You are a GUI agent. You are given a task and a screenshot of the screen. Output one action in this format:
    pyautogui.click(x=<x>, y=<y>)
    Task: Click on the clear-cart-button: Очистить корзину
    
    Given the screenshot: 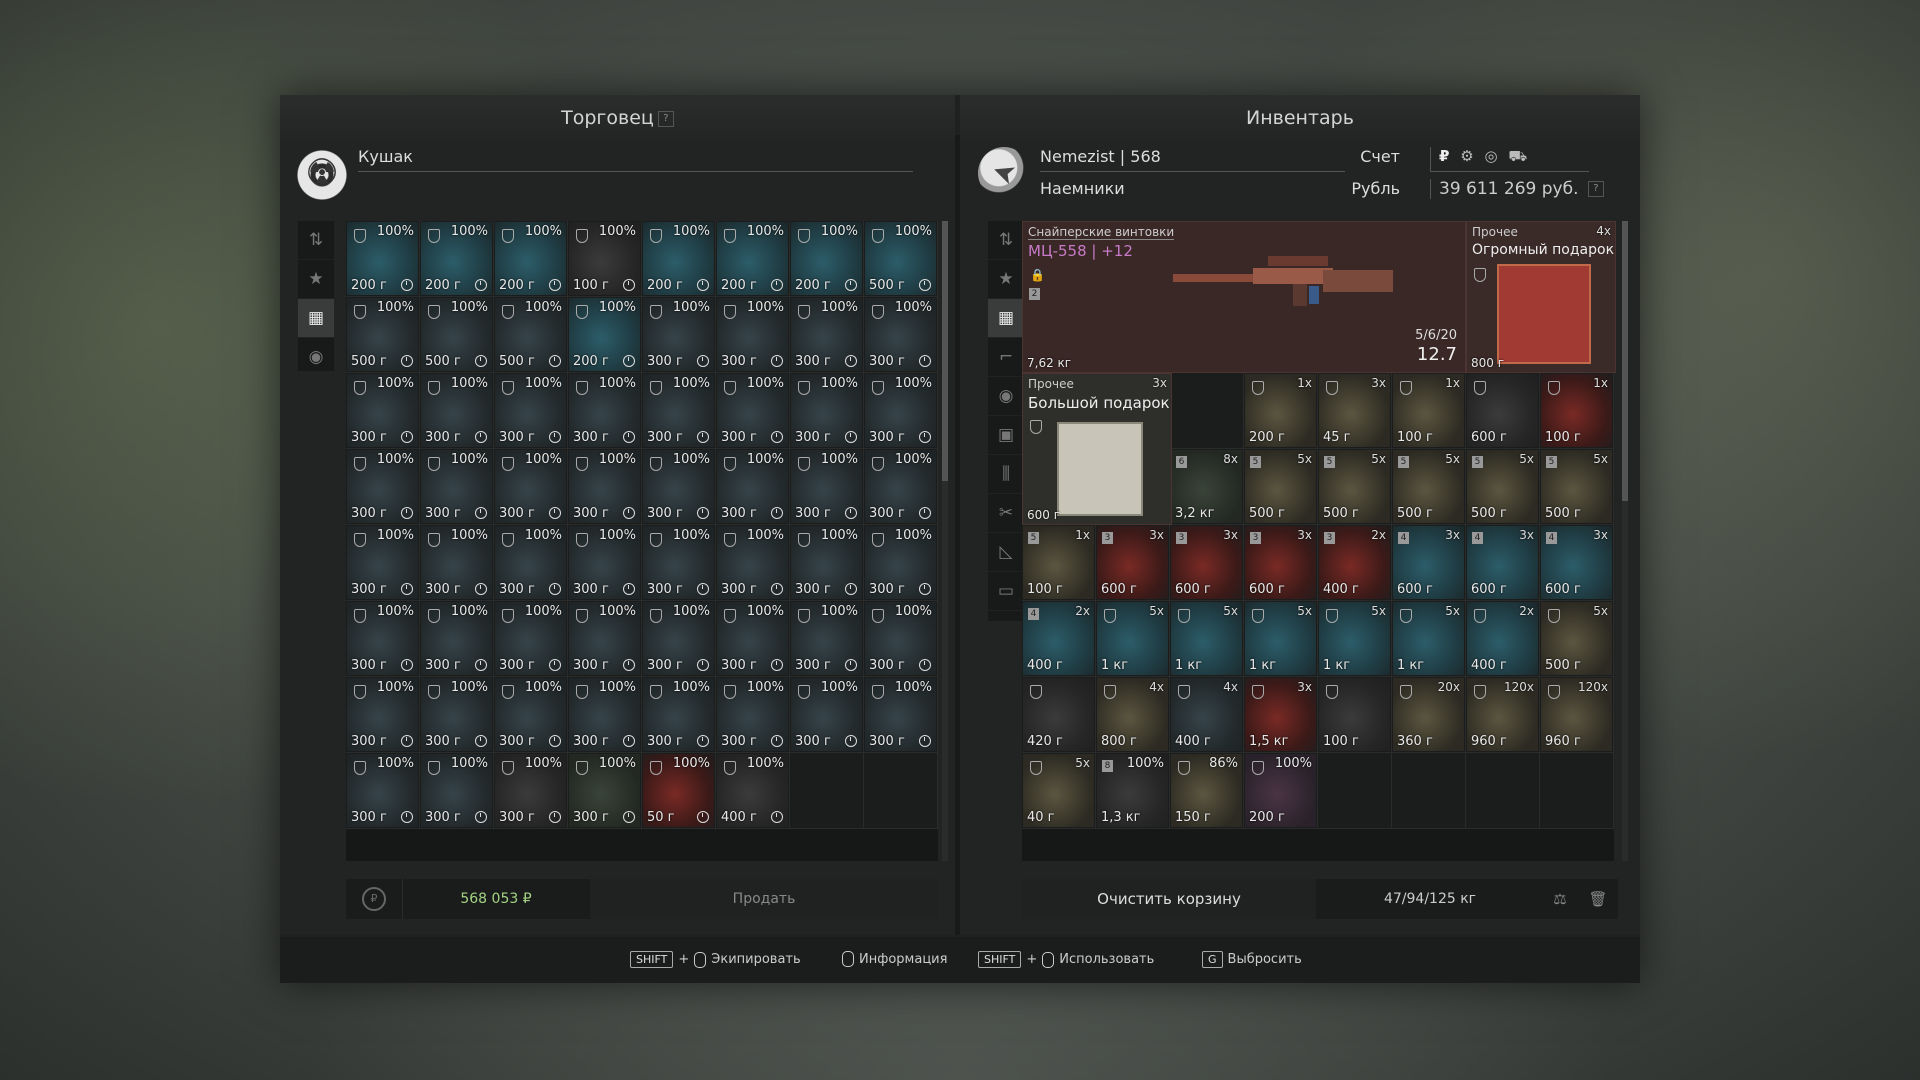 What is the action you would take?
    pyautogui.click(x=1169, y=899)
    